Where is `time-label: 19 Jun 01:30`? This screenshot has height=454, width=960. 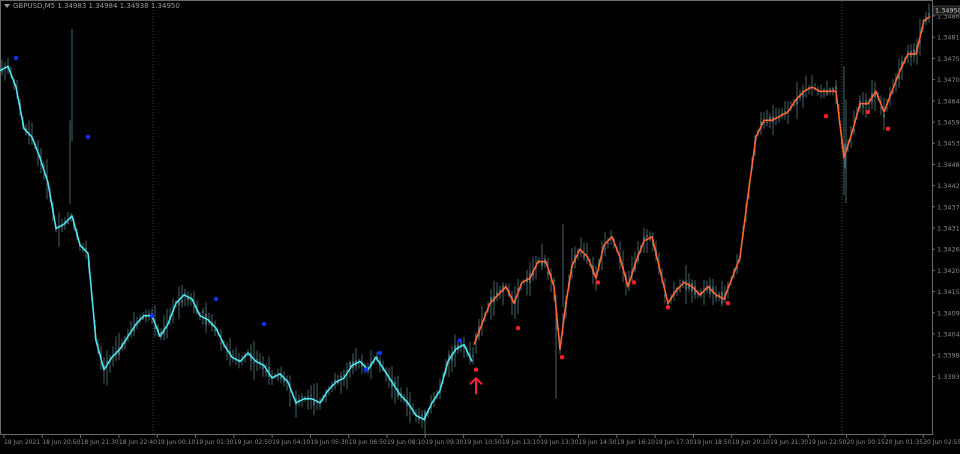
time-label: 19 Jun 01:30 is located at coordinates (215, 442).